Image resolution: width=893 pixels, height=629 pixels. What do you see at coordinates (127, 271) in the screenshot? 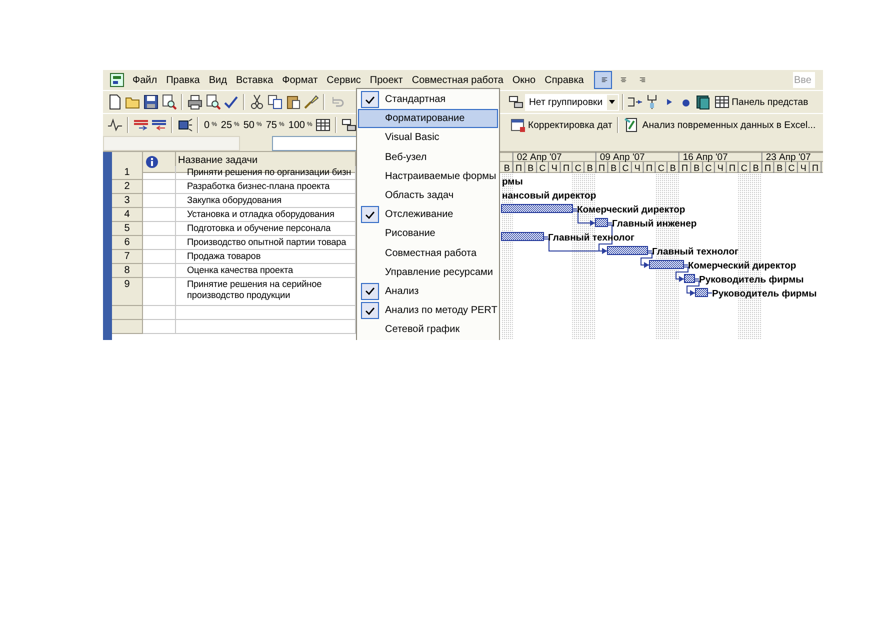
I see `row-number: 8` at bounding box center [127, 271].